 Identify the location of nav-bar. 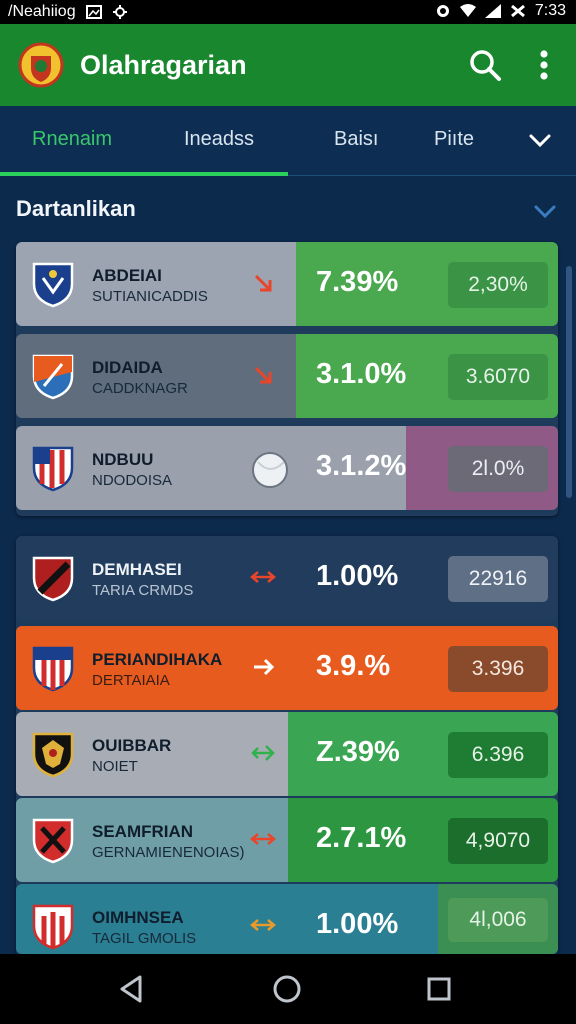
(288, 989).